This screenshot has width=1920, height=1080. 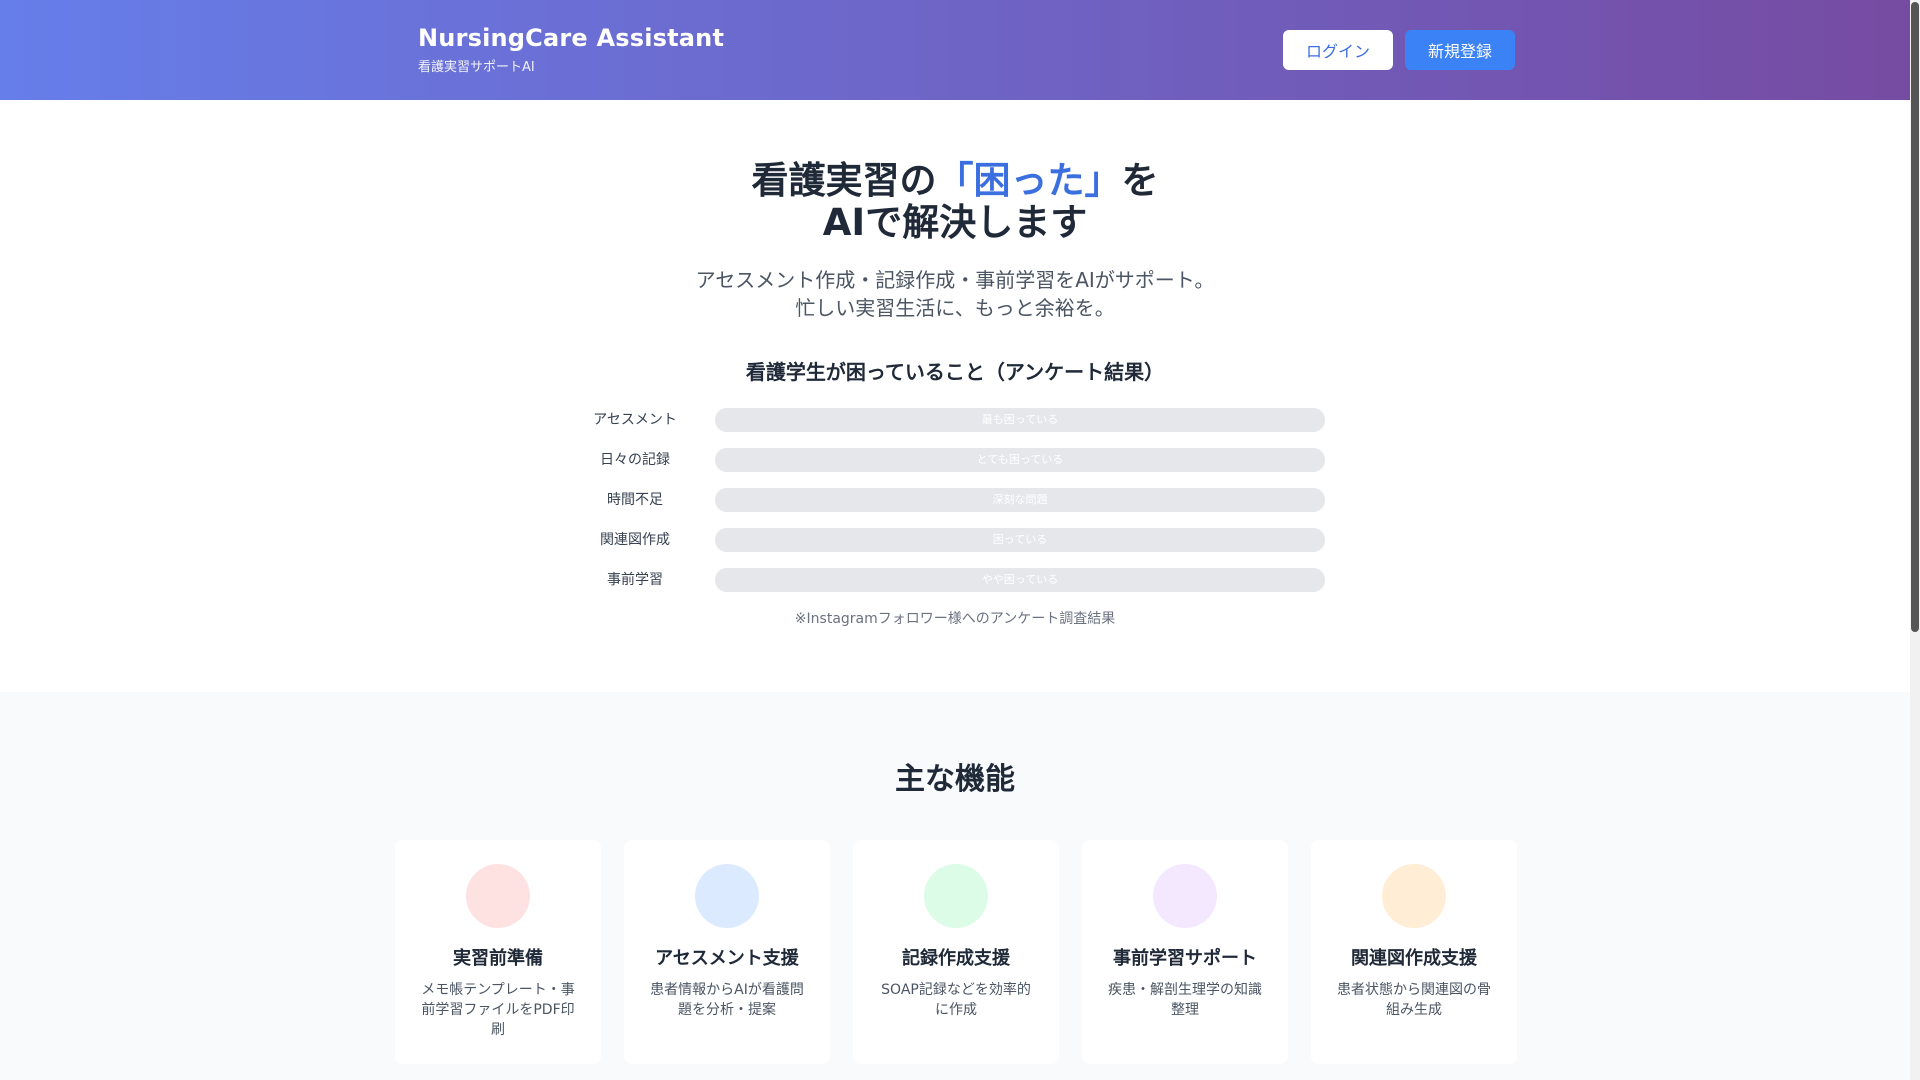 I want to click on hero-title-part1: 看護実習の, so click(x=844, y=180).